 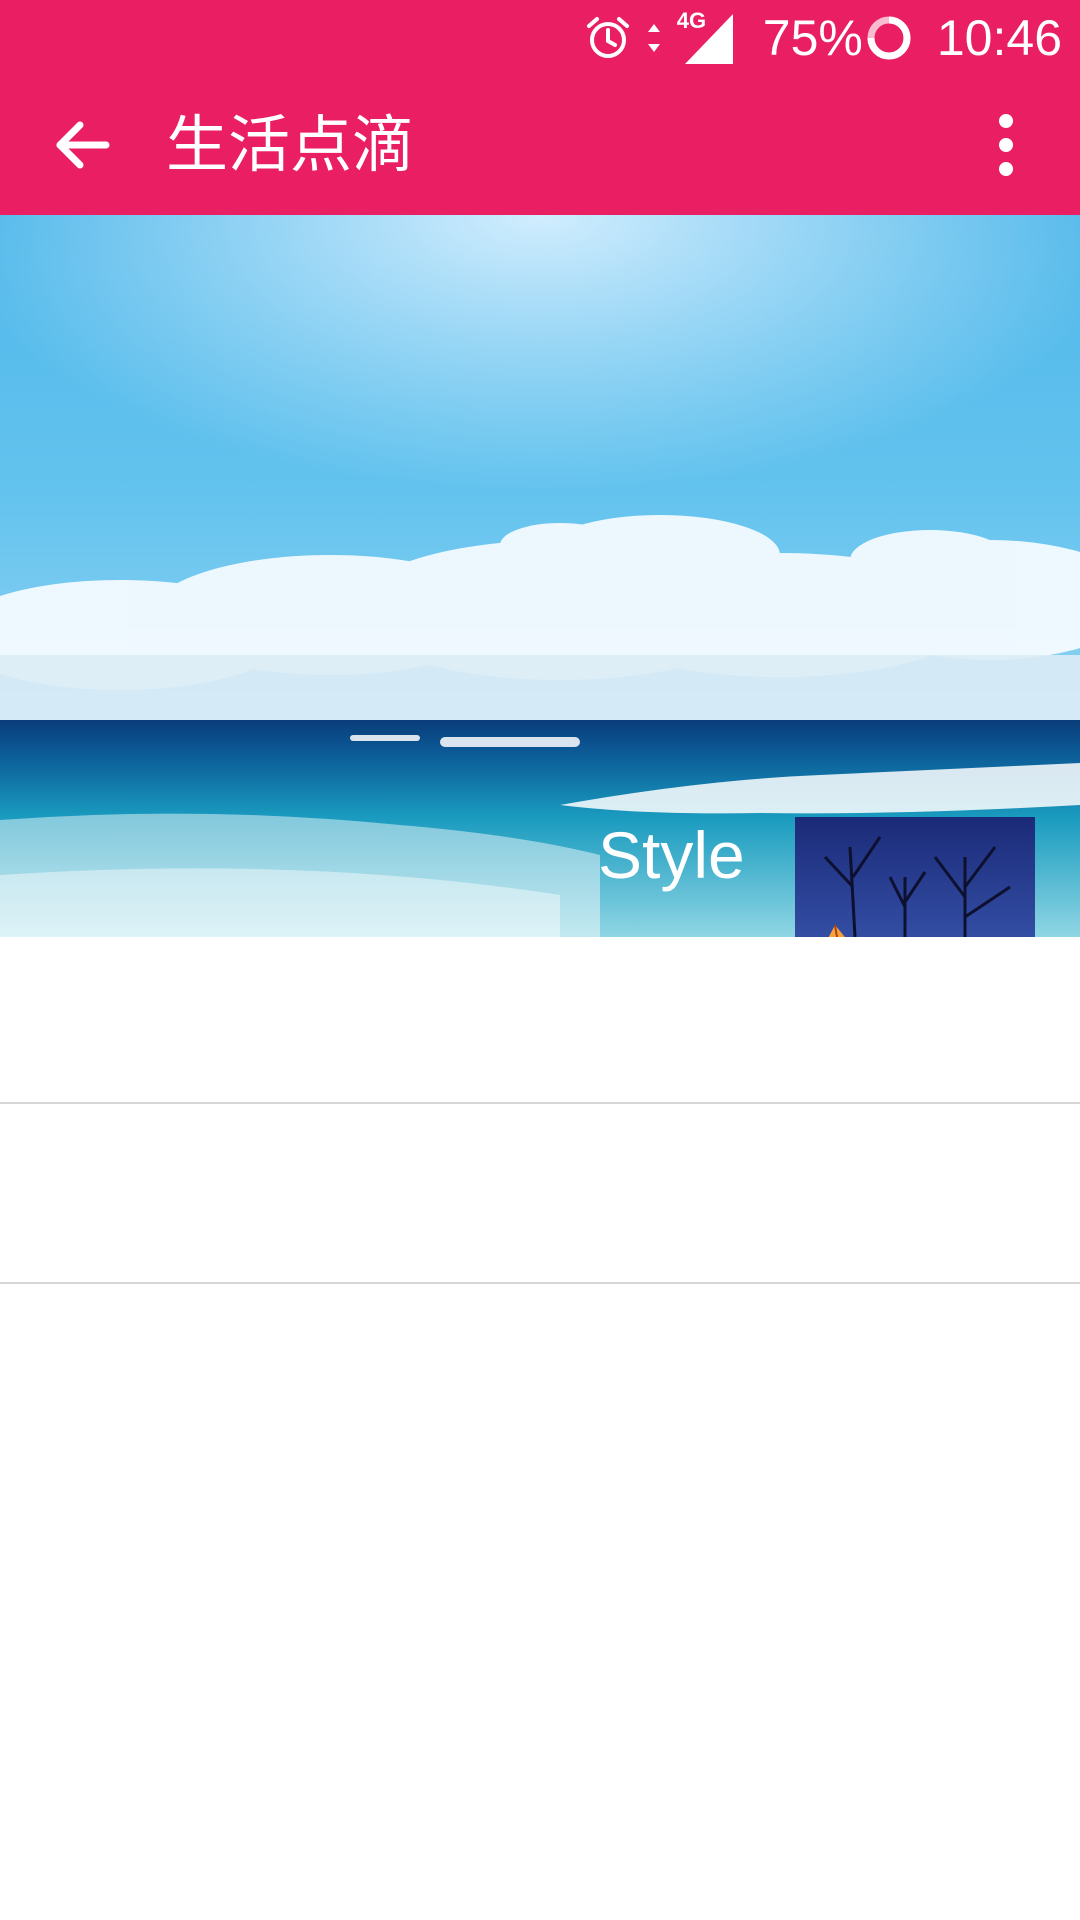 I want to click on status-bar: 4G 75% 10:46, so click(x=540, y=37).